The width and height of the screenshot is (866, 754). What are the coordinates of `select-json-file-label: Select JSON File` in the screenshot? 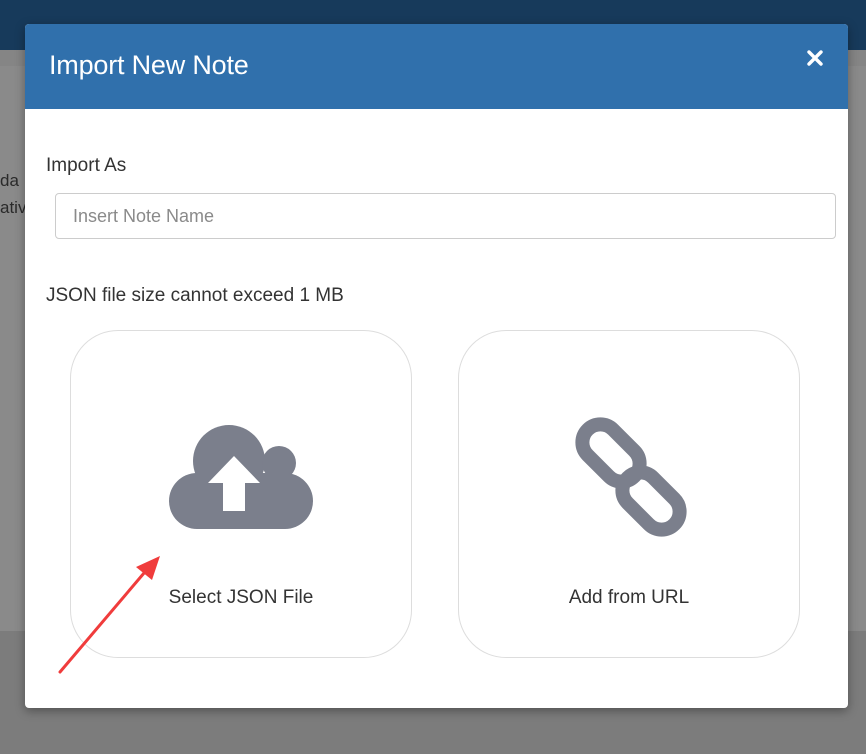 It's located at (241, 597).